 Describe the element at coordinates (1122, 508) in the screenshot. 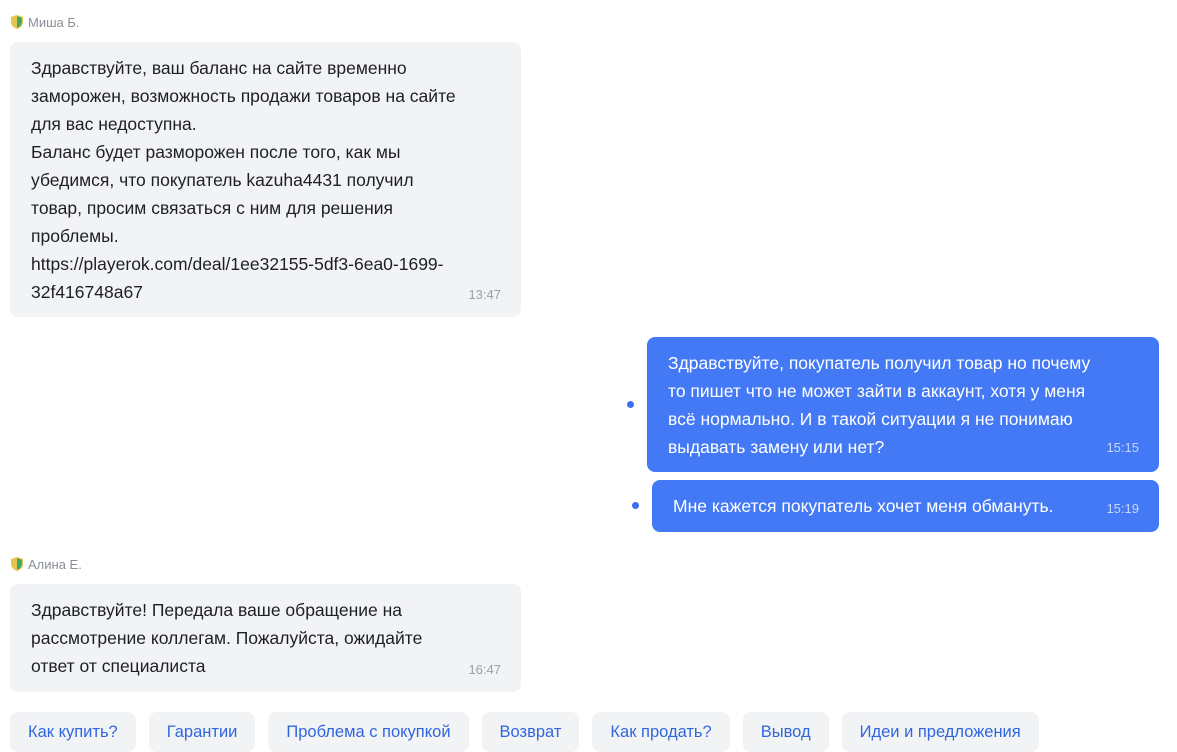

I see `message-time: 15:19` at that location.